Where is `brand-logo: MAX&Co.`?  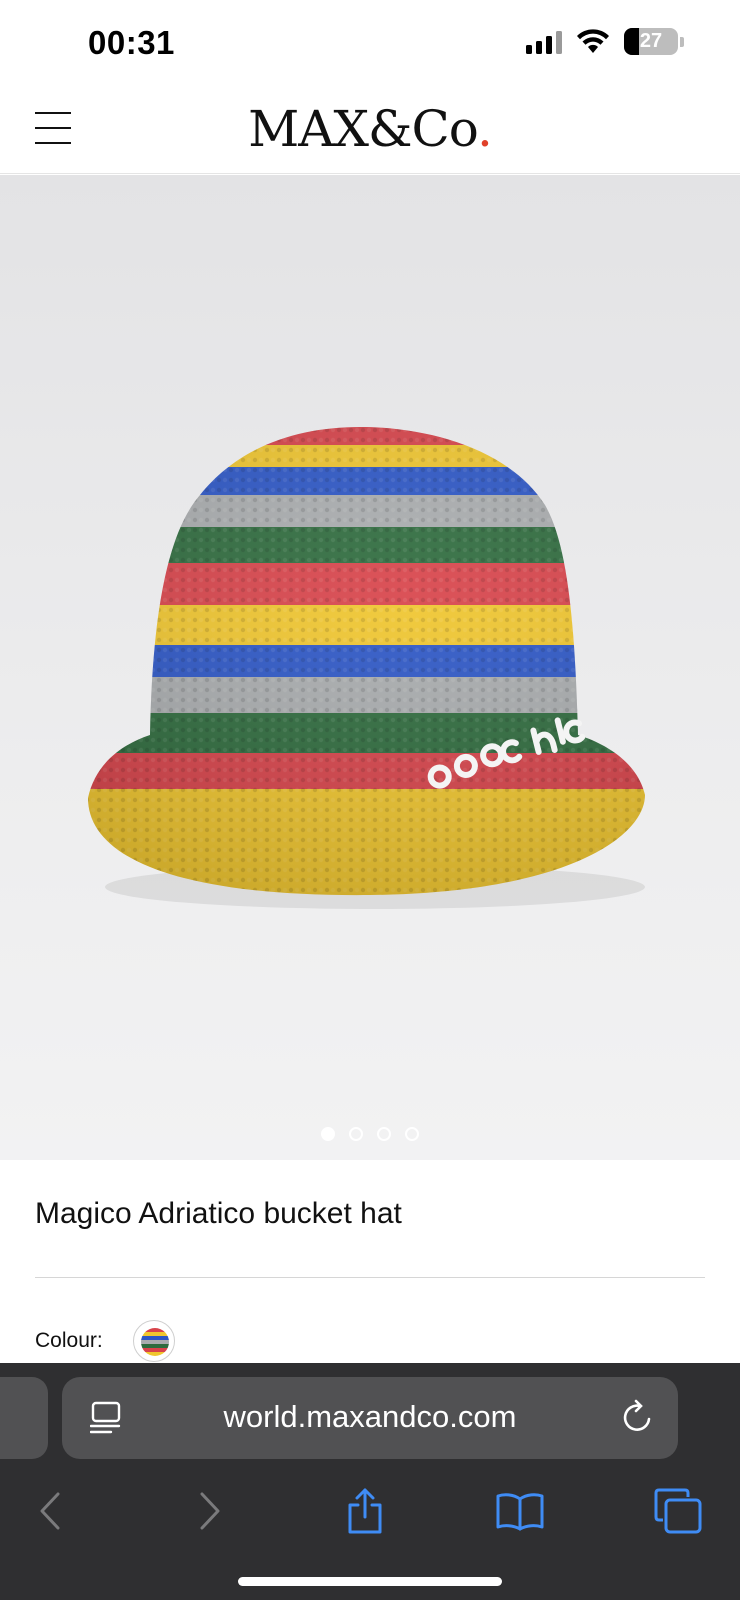 brand-logo: MAX&Co. is located at coordinates (370, 129).